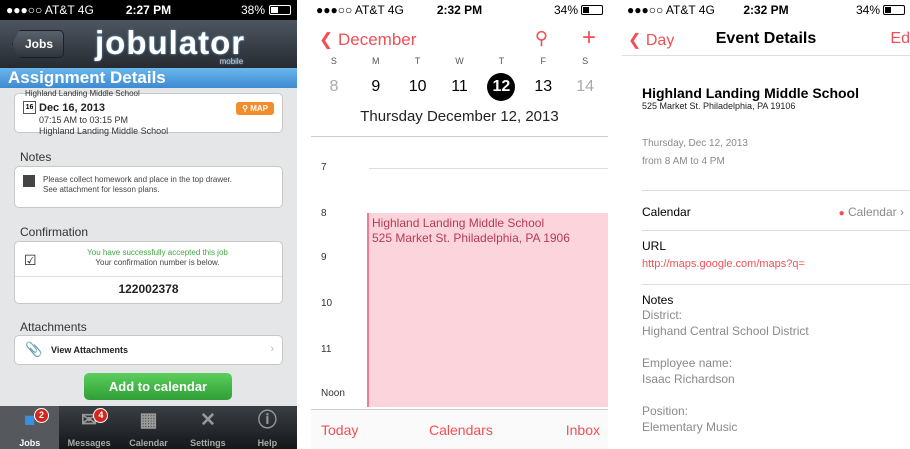 The width and height of the screenshot is (910, 449). What do you see at coordinates (29, 181) in the screenshot?
I see `note-icon` at bounding box center [29, 181].